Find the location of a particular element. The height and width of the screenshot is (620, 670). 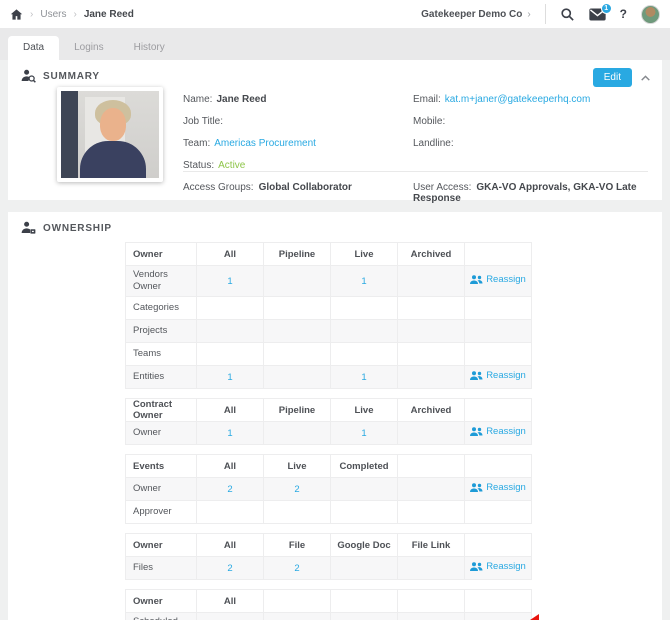

table-row: Entities 1 1 Reassign is located at coordinates (328, 377).